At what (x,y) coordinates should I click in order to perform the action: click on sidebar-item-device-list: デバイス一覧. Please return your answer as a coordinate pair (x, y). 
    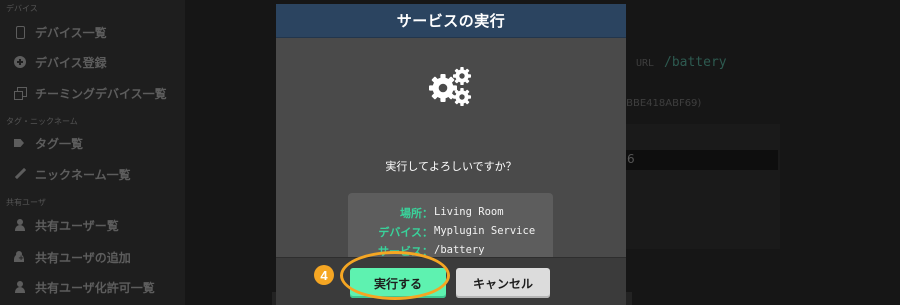
    Looking at the image, I should click on (60, 32).